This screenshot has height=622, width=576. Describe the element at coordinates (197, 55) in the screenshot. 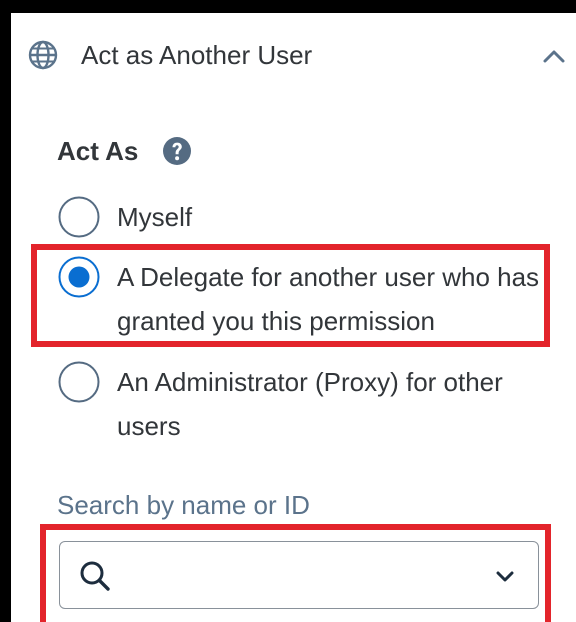

I see `panel-title: Act as Another User` at that location.